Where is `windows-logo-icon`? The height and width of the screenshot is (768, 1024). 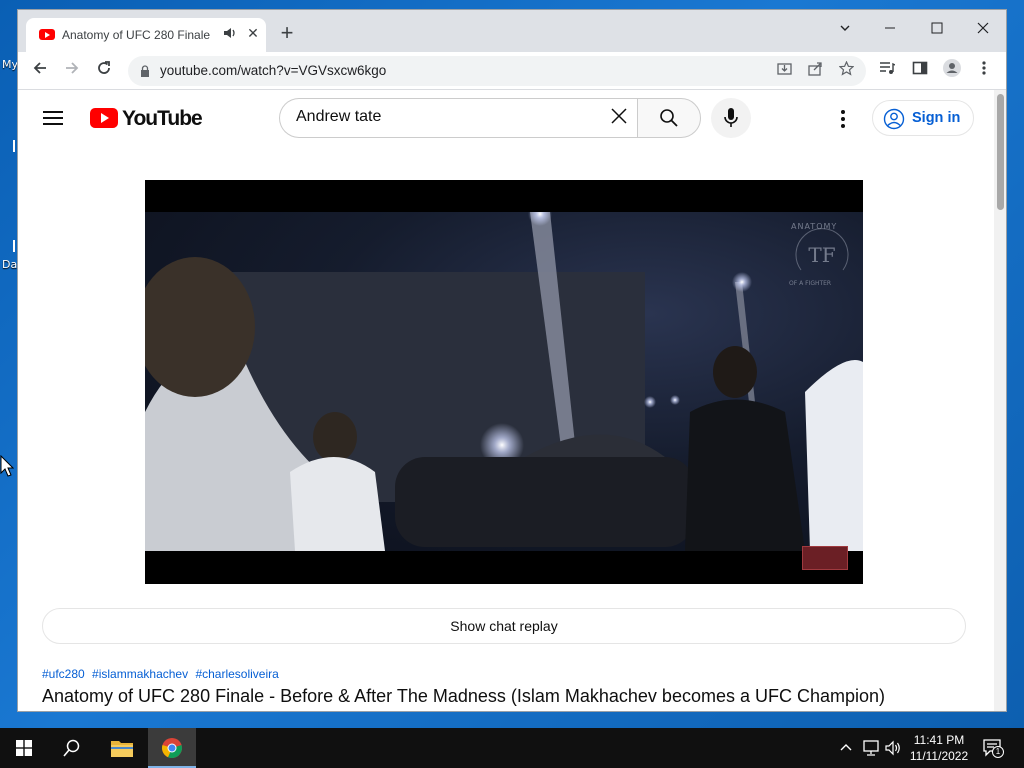 windows-logo-icon is located at coordinates (24, 748).